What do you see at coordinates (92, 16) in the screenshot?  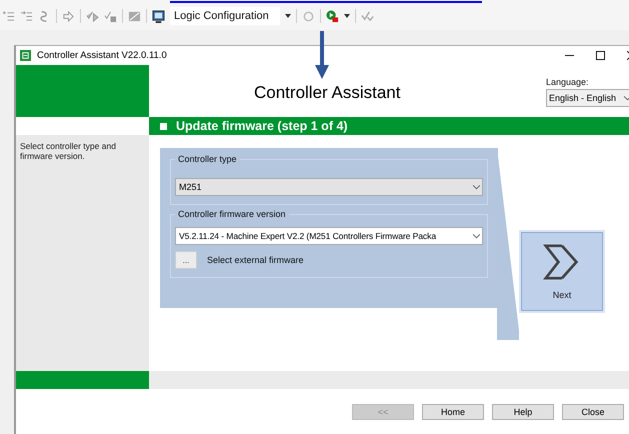 I see `check-arrow-icon` at bounding box center [92, 16].